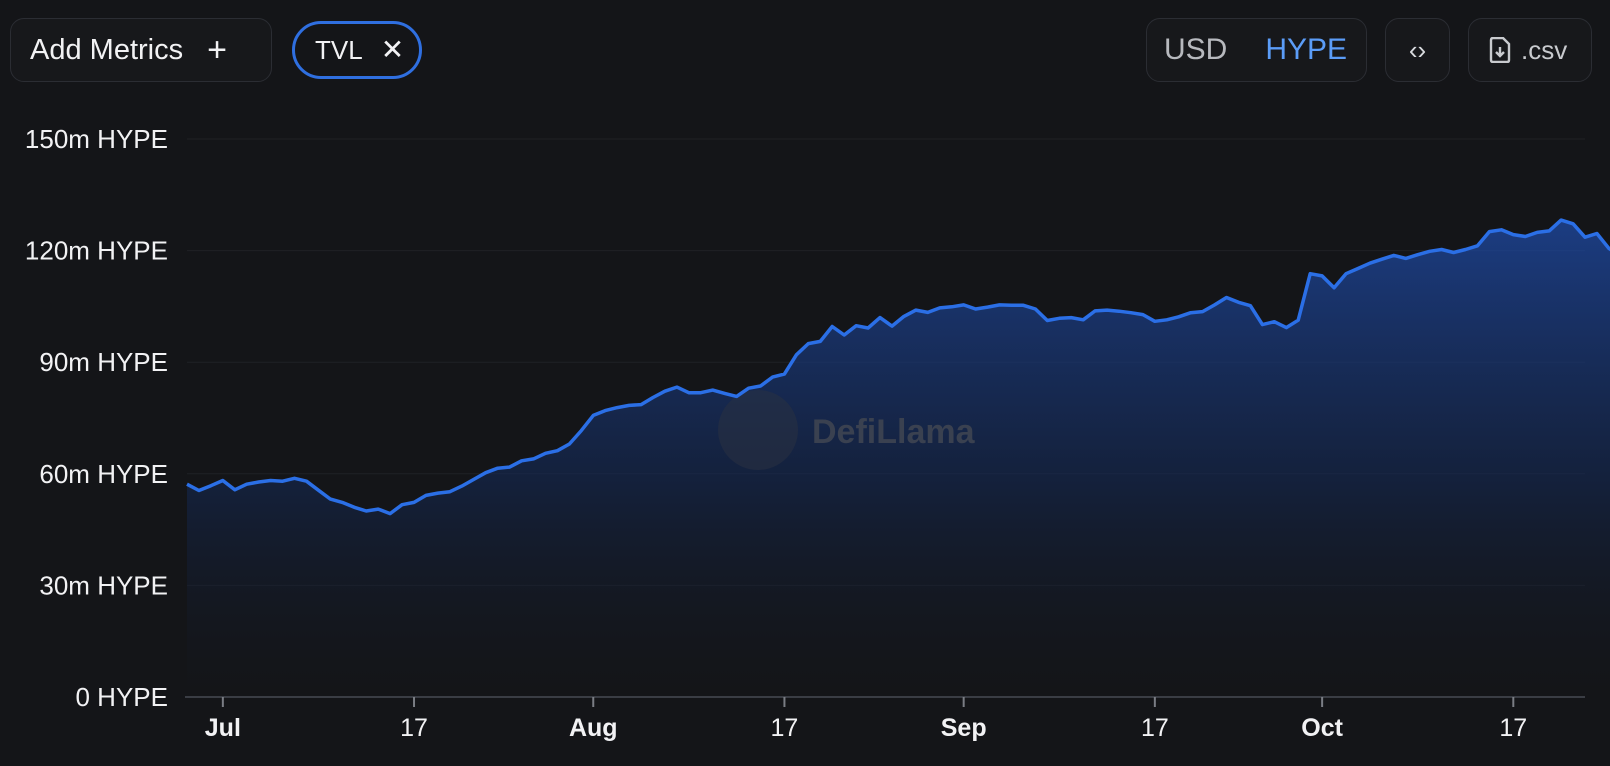  What do you see at coordinates (96, 139) in the screenshot?
I see `y-tick-label: 150m HYPE` at bounding box center [96, 139].